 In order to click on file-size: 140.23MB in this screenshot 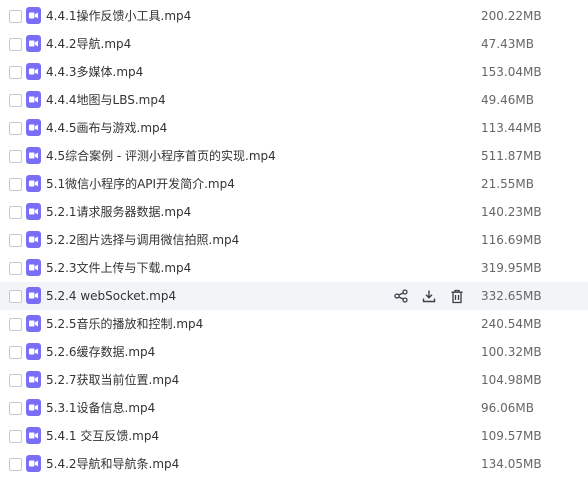, I will do `click(511, 212)`.